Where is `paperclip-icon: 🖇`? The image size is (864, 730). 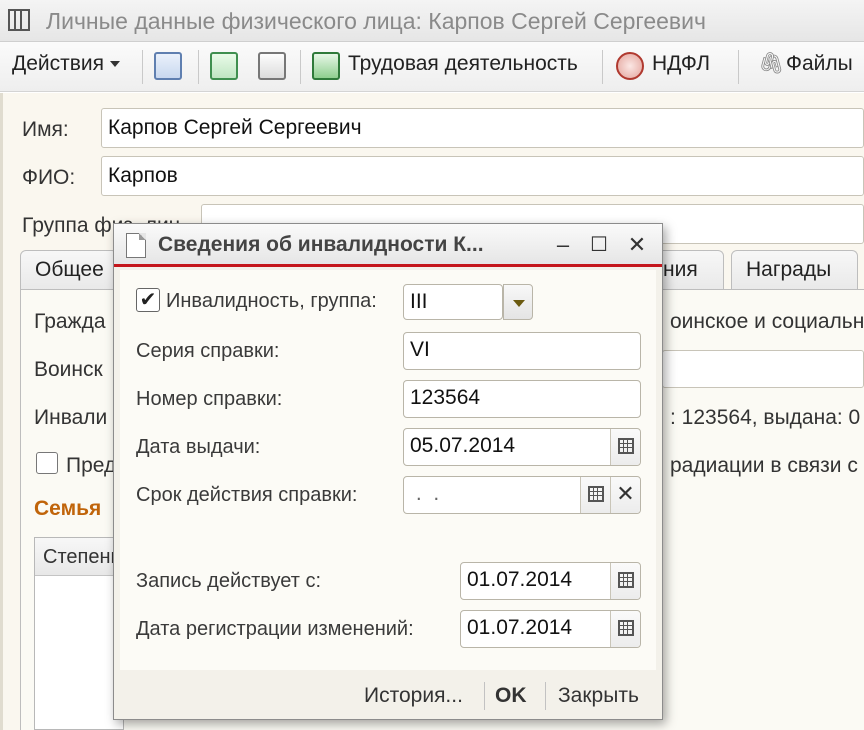 paperclip-icon: 🖇 is located at coordinates (771, 63).